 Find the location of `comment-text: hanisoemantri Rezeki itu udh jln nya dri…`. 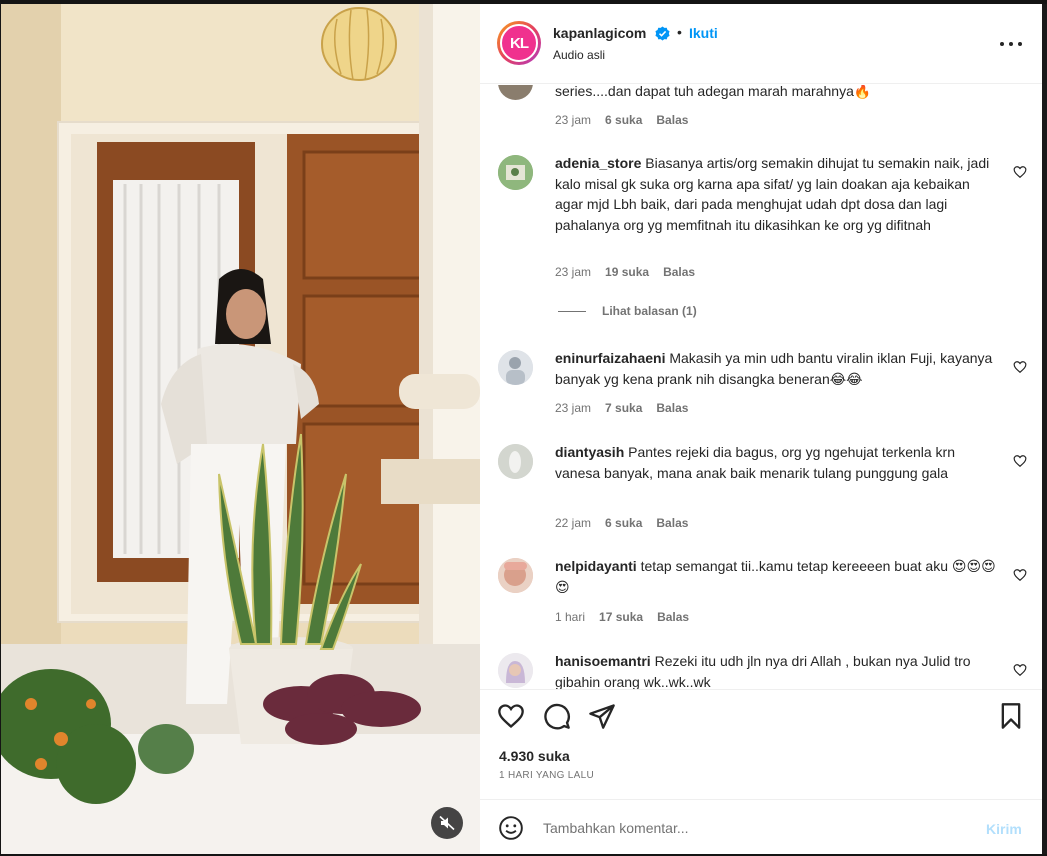

comment-text: hanisoemantri Rezeki itu udh jln nya dri… is located at coordinates (777, 670).